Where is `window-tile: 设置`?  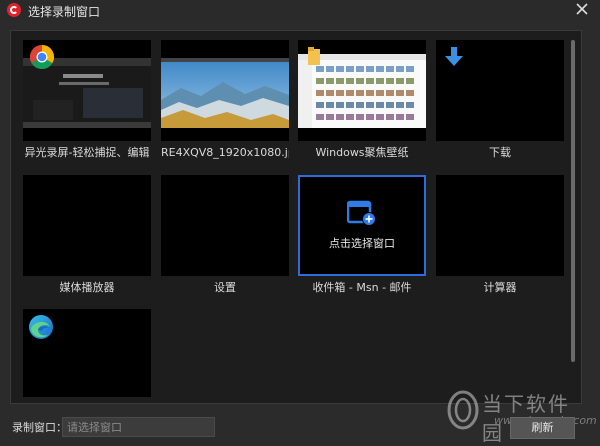 window-tile: 设置 is located at coordinates (225, 234).